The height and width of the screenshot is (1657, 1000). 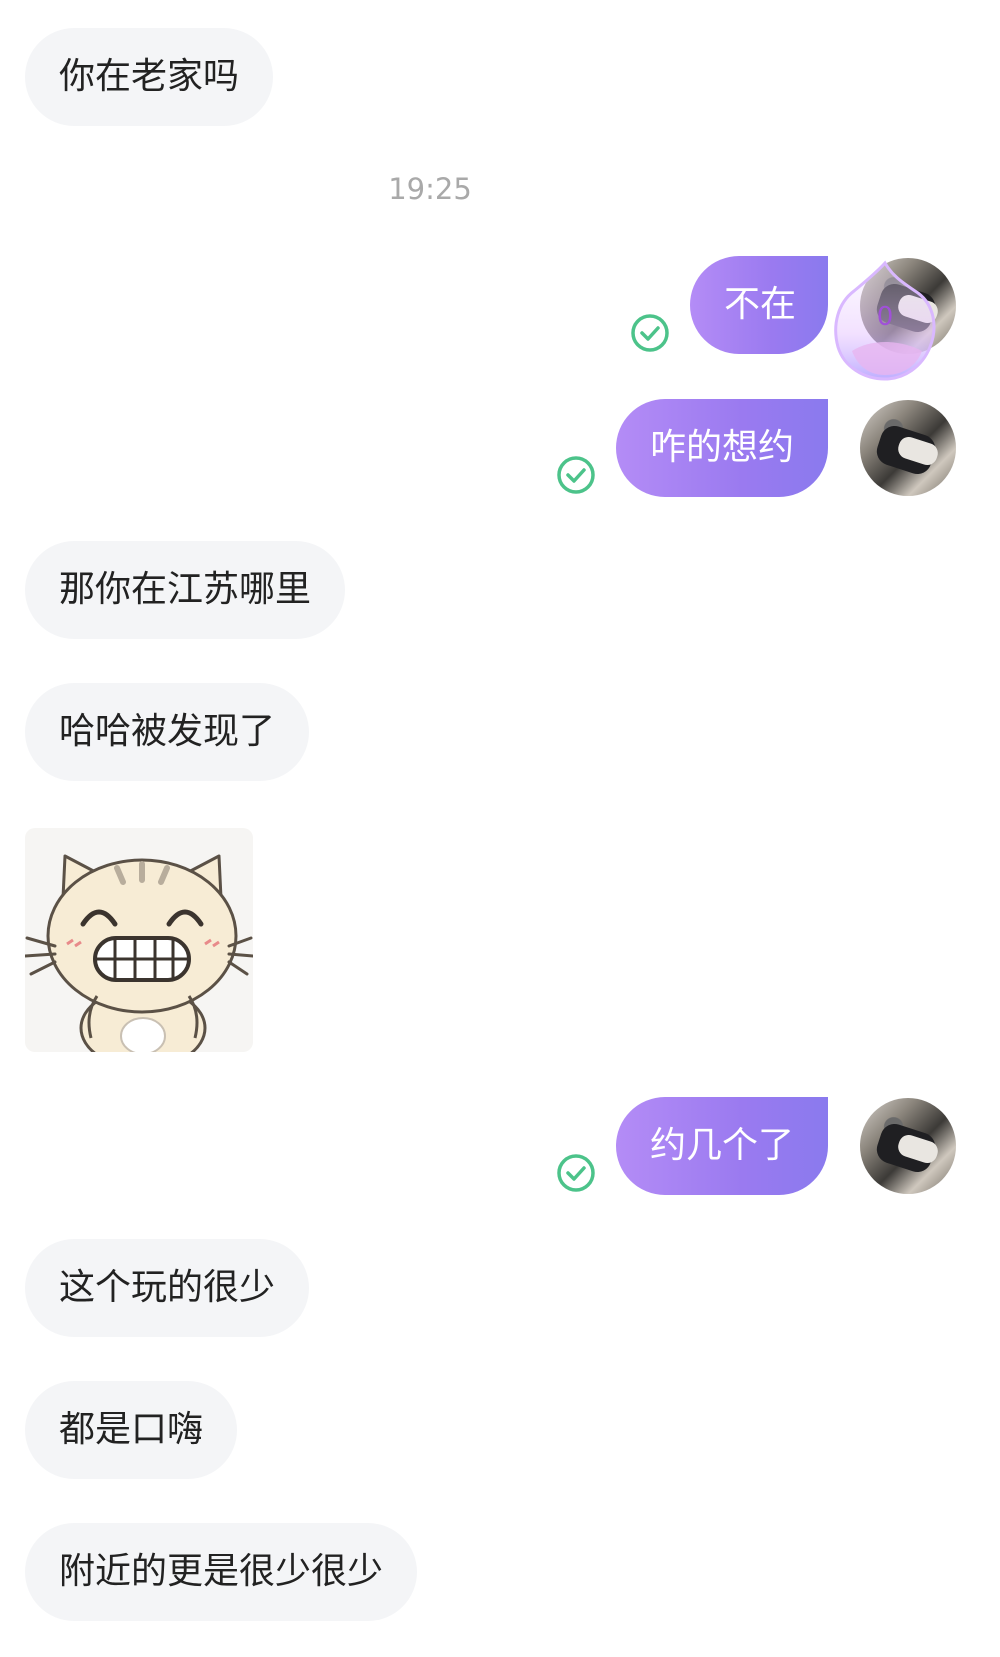 I want to click on incoming-message: 你在老家吗, so click(x=149, y=77).